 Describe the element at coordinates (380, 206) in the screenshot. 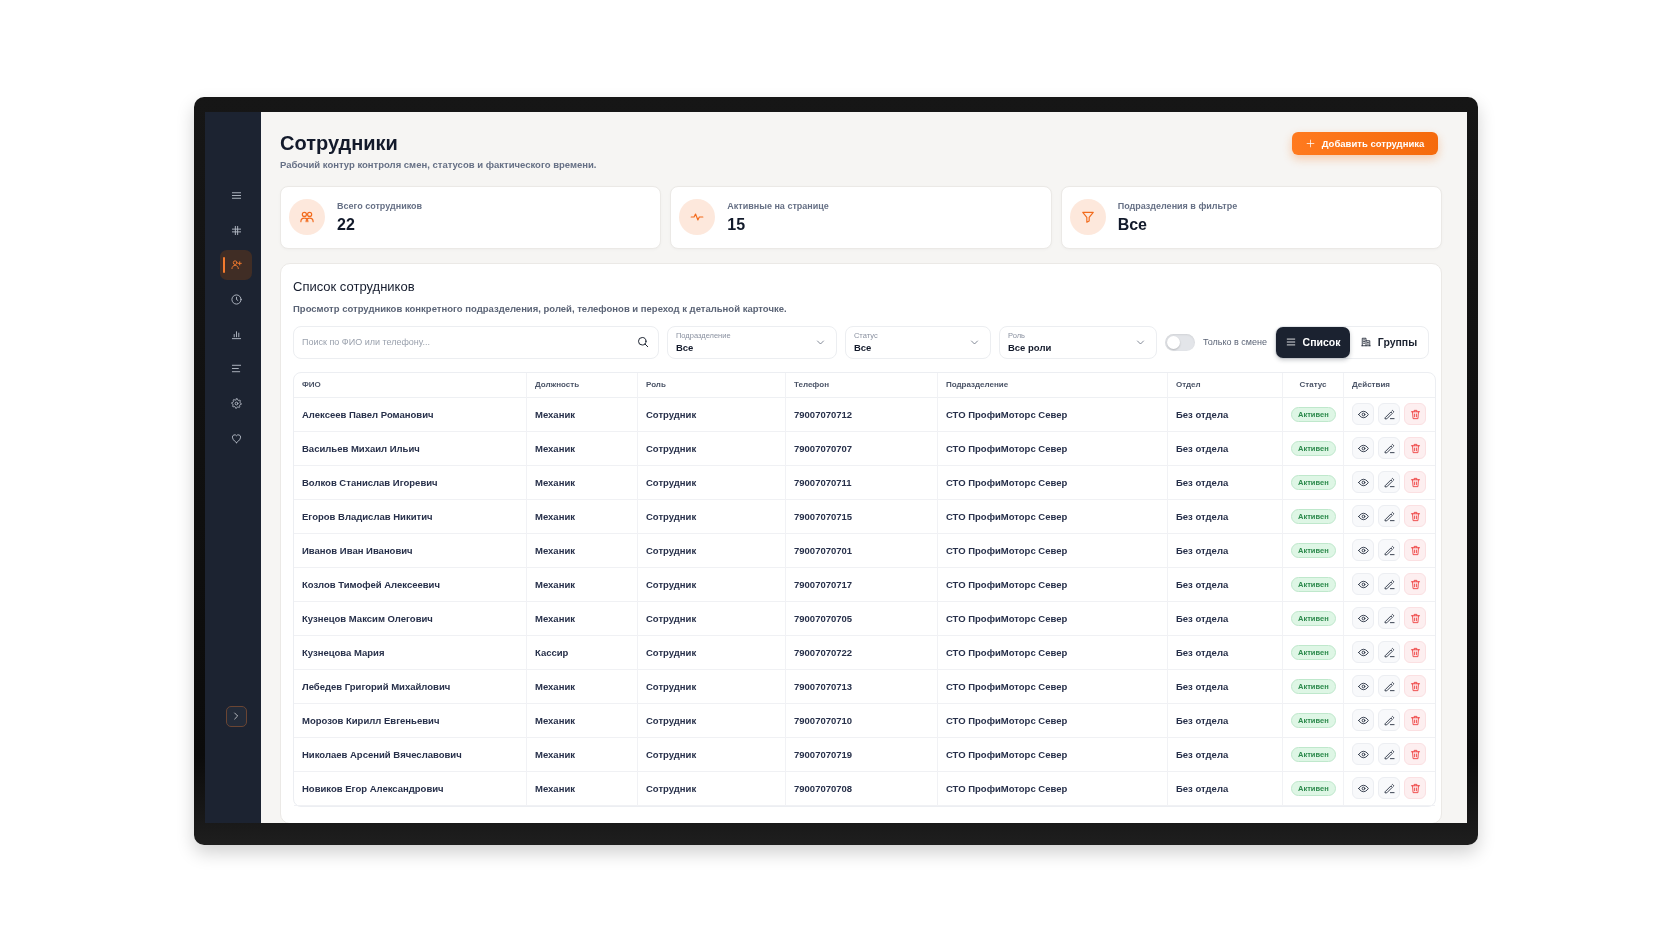

I see `stat-label: Всего сотрудников` at that location.